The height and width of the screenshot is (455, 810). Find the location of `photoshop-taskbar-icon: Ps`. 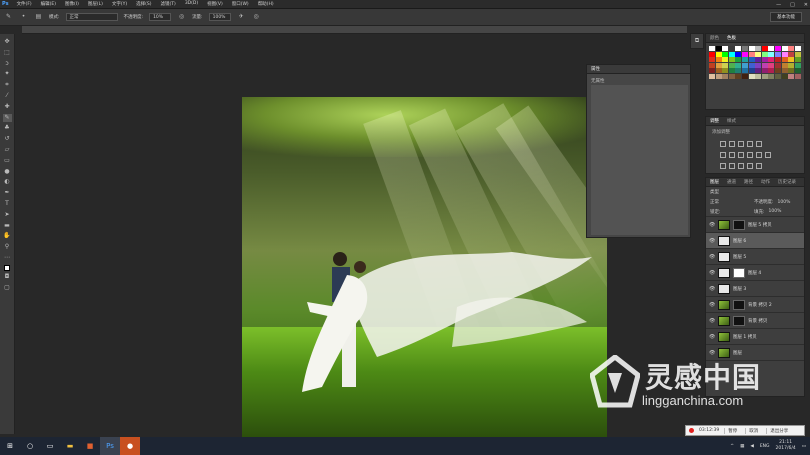

photoshop-taskbar-icon: Ps is located at coordinates (110, 446).